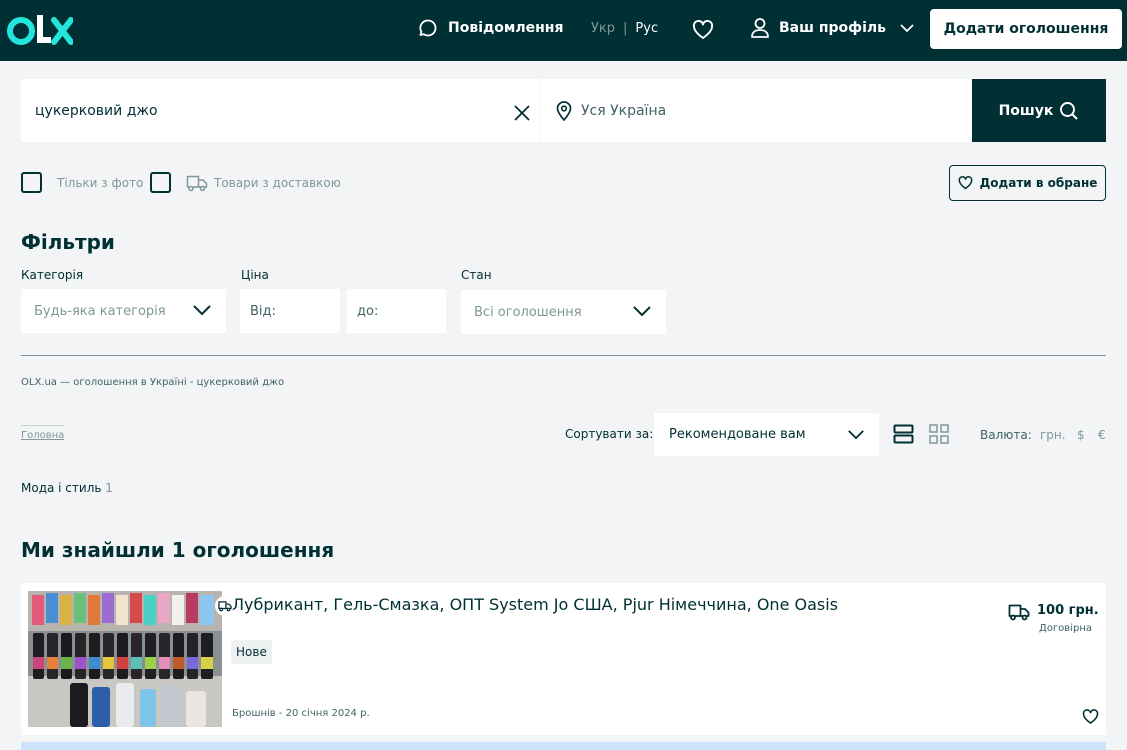  I want to click on filters-divider, so click(563, 355).